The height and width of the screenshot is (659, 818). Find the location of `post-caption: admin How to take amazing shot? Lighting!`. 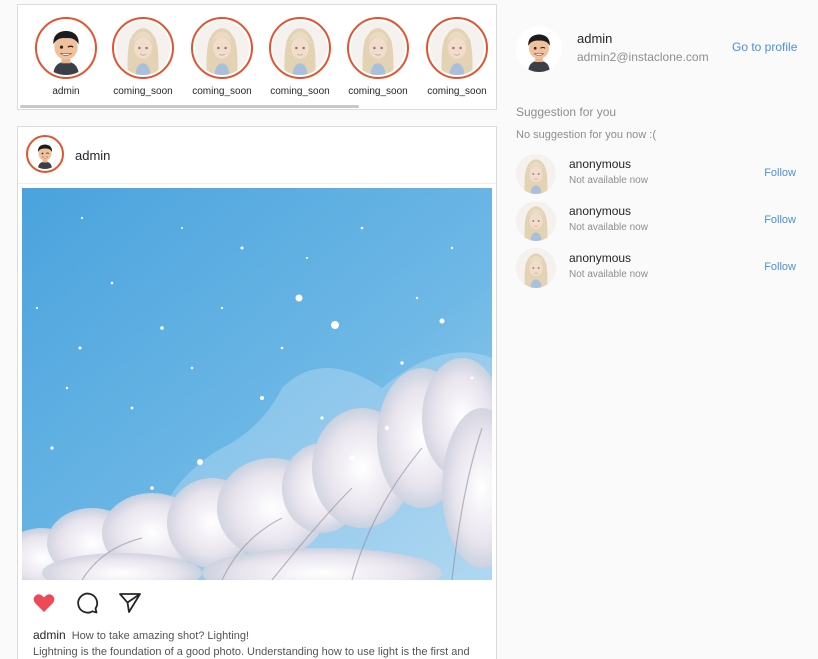

post-caption: admin How to take amazing shot? Lighting! is located at coordinates (141, 635).